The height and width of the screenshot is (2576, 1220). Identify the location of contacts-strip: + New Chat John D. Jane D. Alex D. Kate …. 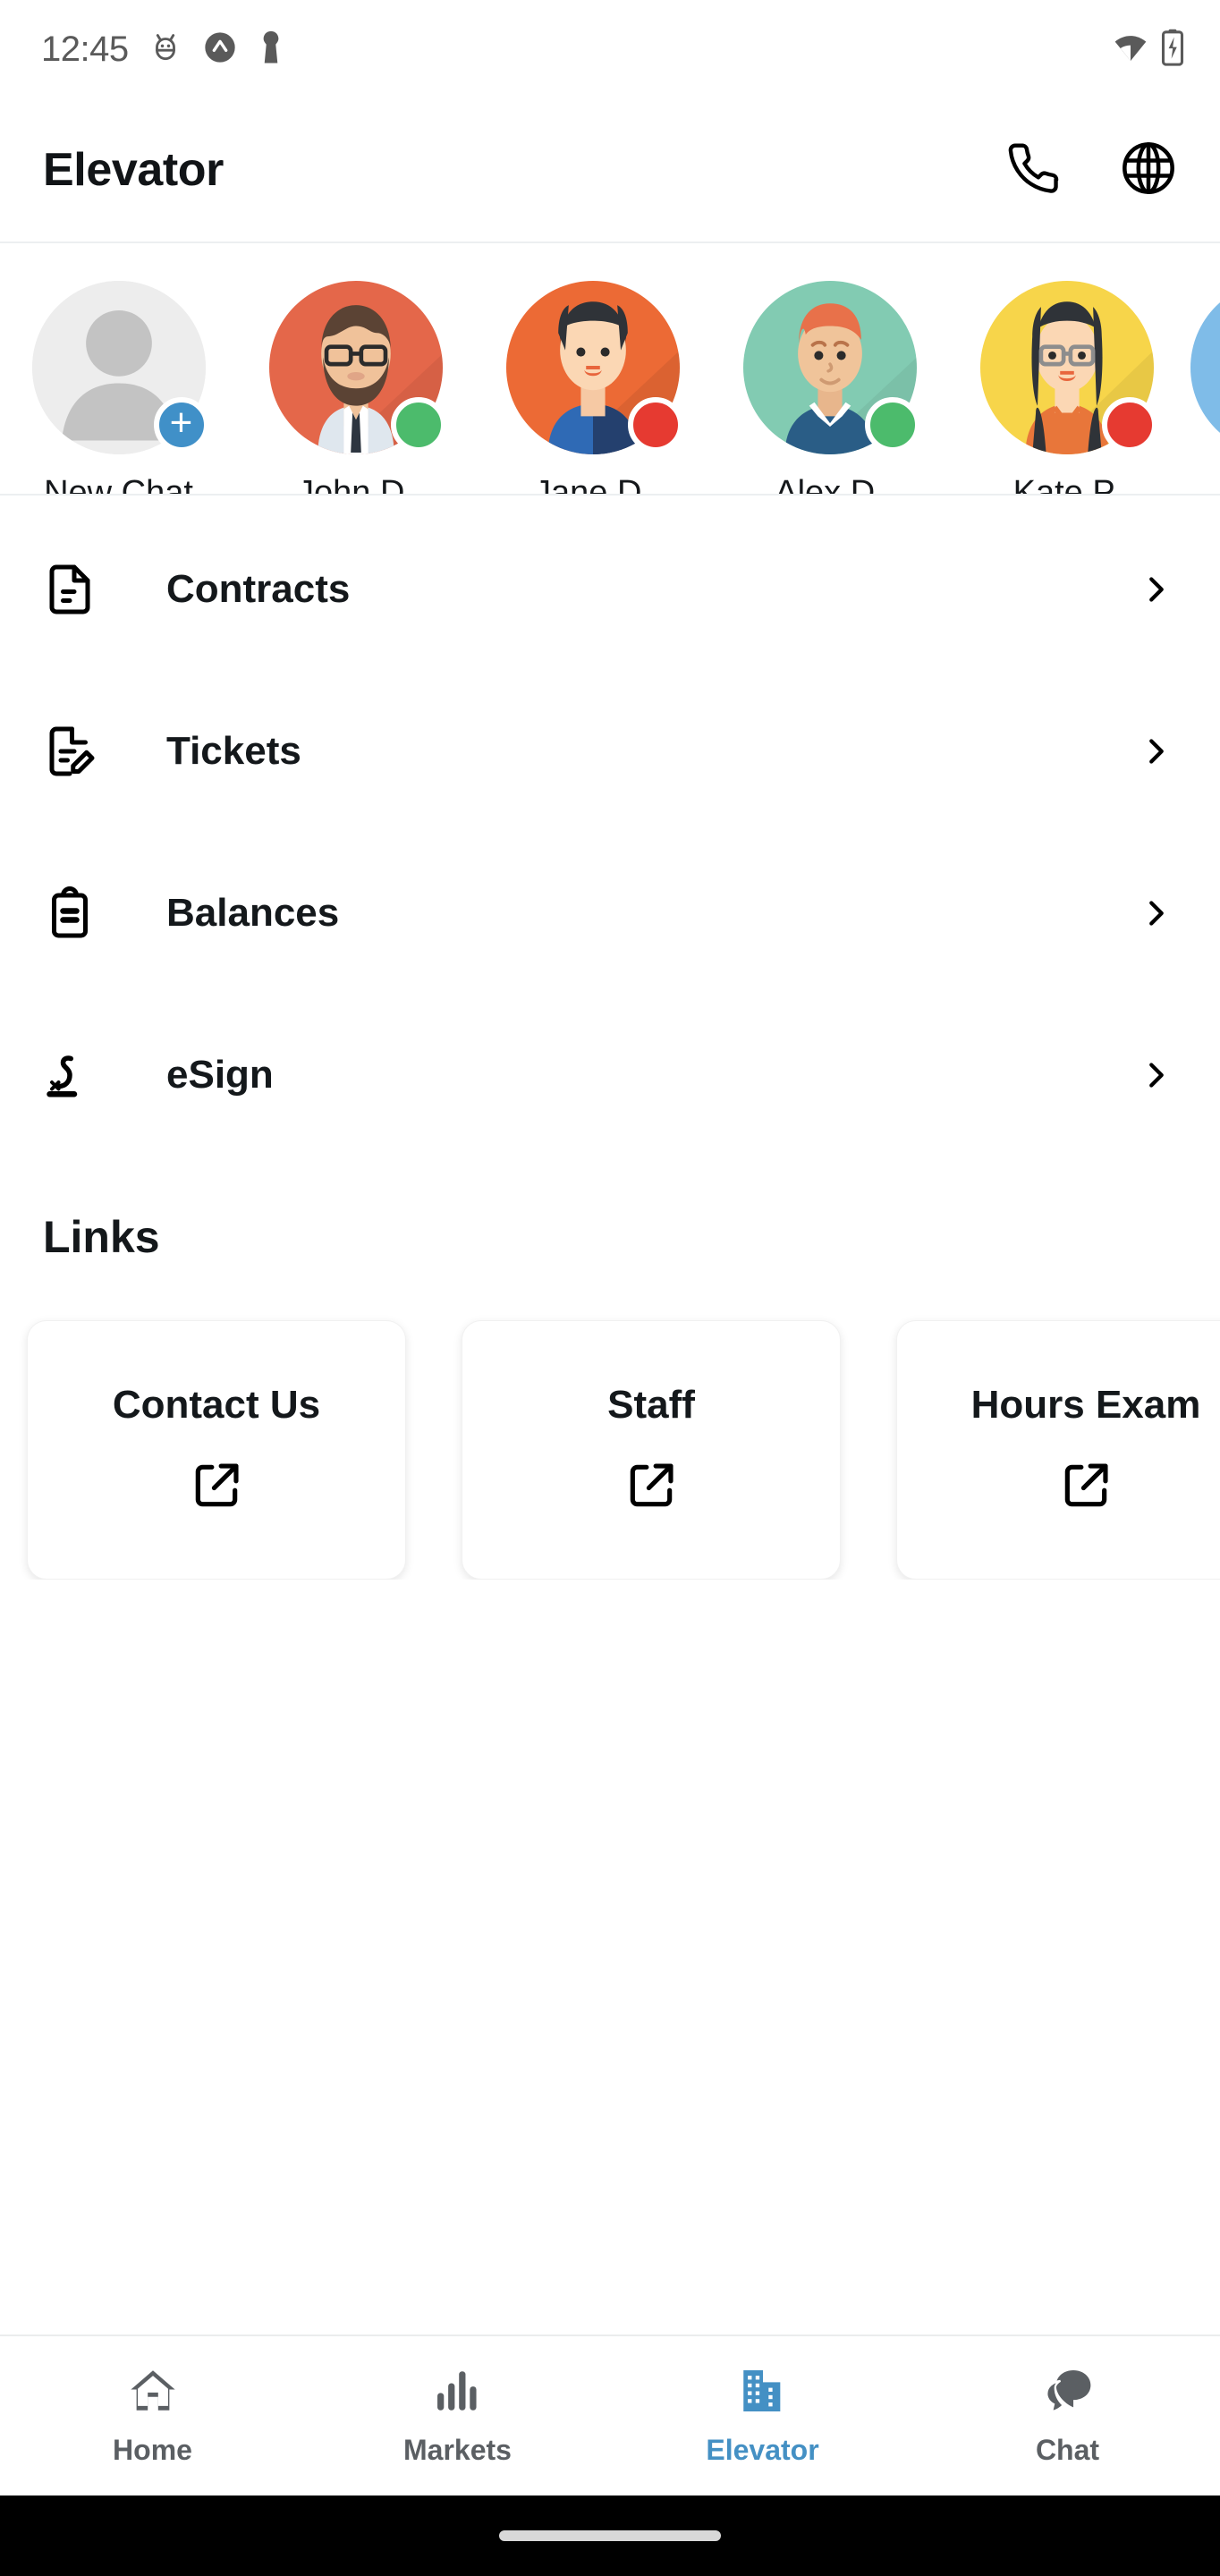
(610, 369).